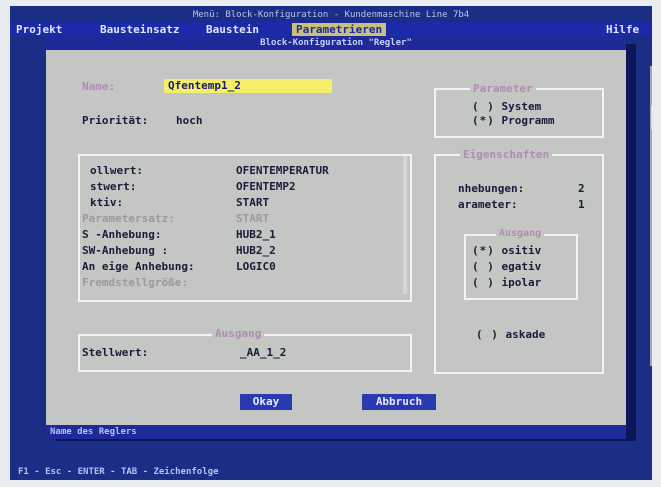  Describe the element at coordinates (521, 106) in the screenshot. I see `option-label: System` at that location.